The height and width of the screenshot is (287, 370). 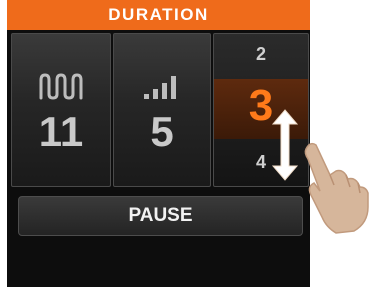 I want to click on wave-value: 11, so click(x=61, y=131).